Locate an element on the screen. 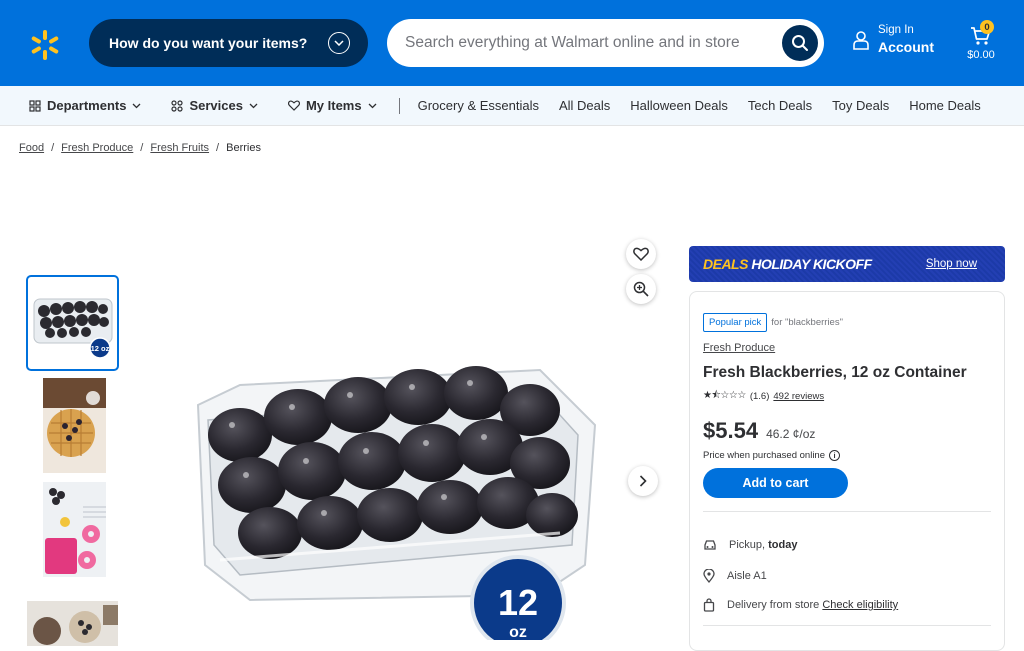  holiday-promo-banner: DEALS HOLIDAY KICKOFF Shop now is located at coordinates (847, 264).